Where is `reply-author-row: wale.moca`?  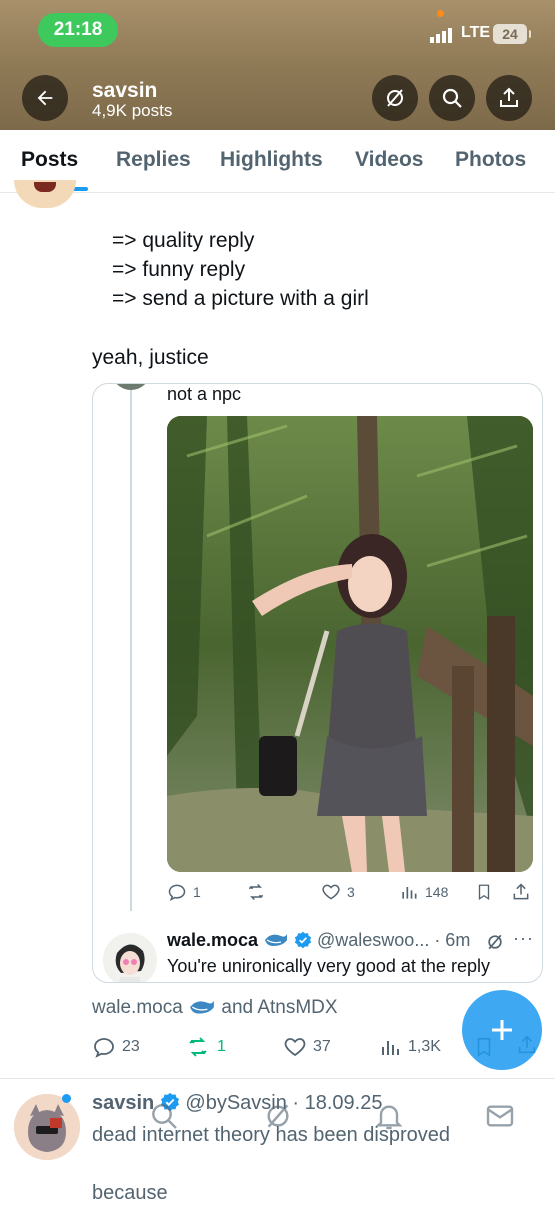 reply-author-row: wale.moca is located at coordinates (239, 940).